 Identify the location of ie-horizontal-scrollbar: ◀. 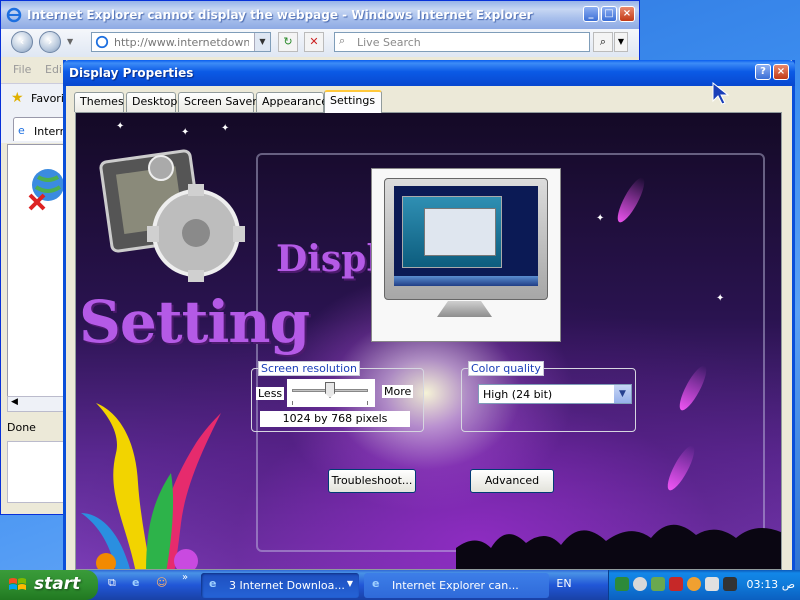
(37, 404).